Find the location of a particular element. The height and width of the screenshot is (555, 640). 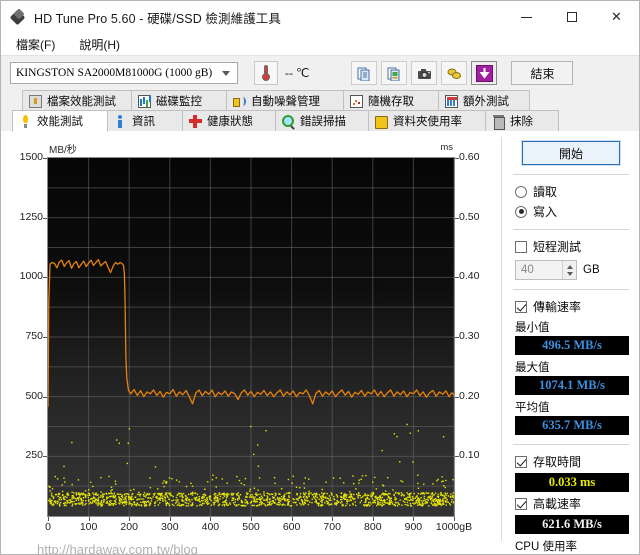

y-tick-left: 500 is located at coordinates (34, 395).